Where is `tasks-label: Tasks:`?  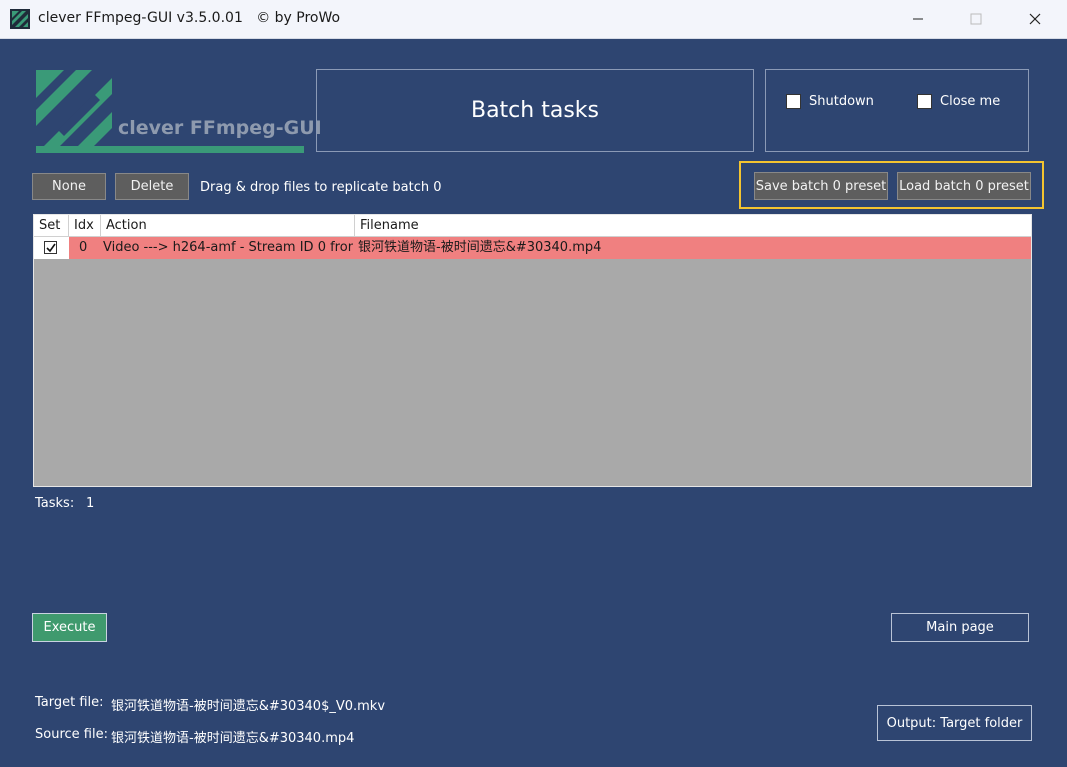 tasks-label: Tasks: is located at coordinates (55, 503).